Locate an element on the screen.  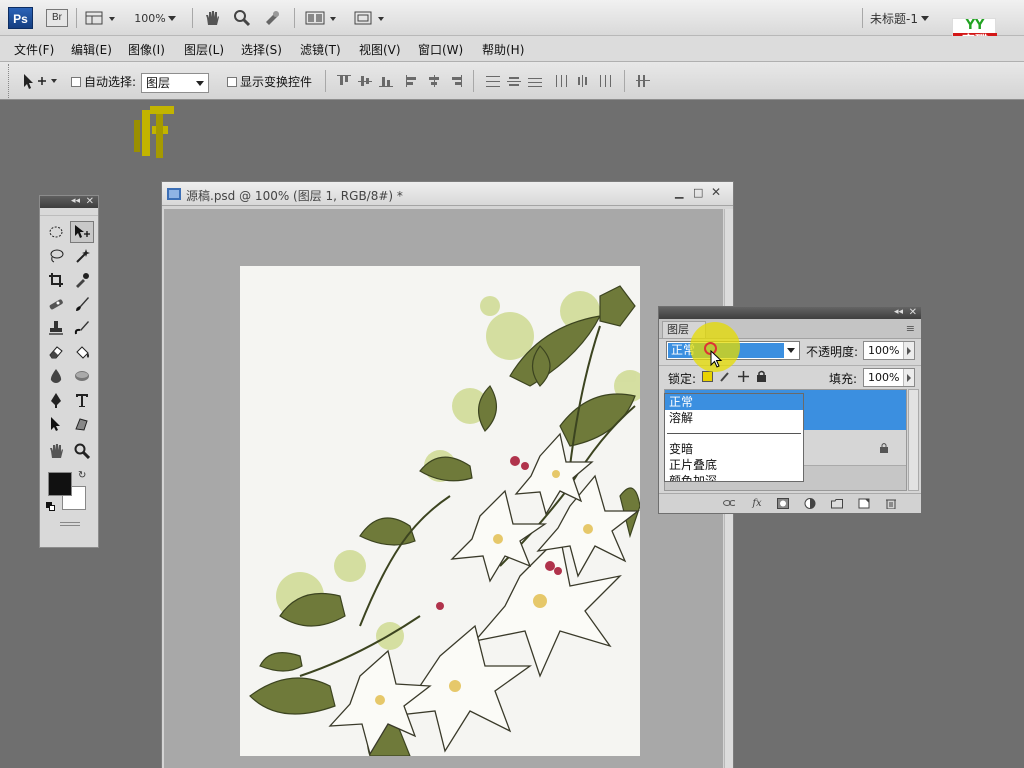
layers-panel-header: ◂◂ ✕ is located at coordinates (790, 313).